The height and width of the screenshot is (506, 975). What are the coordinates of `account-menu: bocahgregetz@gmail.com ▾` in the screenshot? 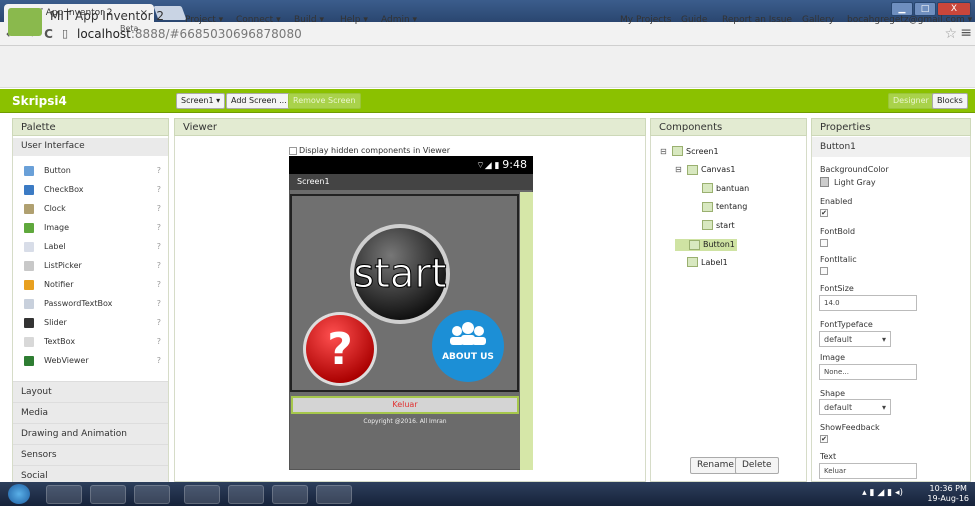 It's located at (909, 20).